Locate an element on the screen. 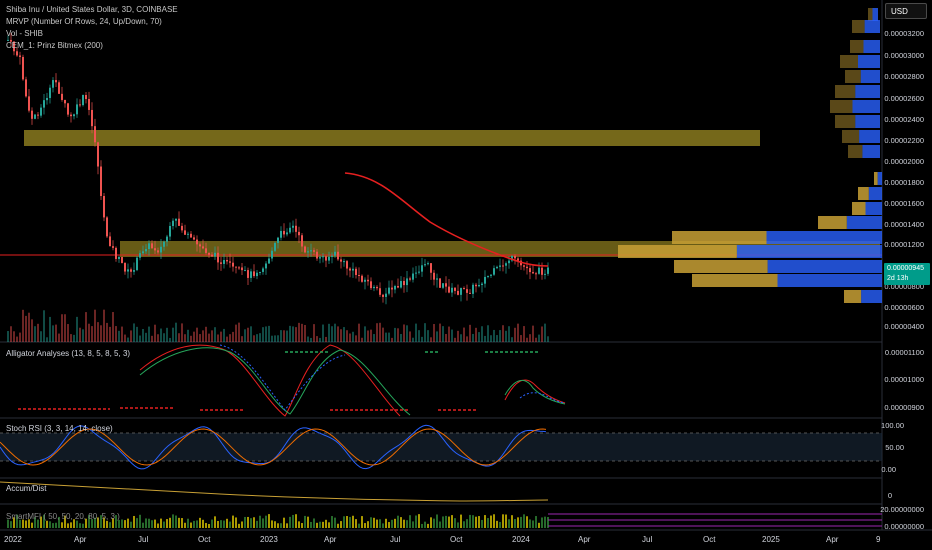  volume-bars is located at coordinates (278, 325).